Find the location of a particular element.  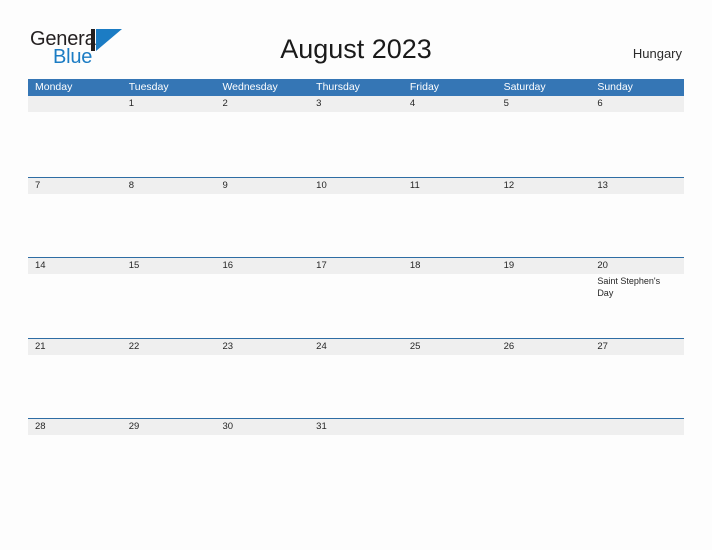

calendar-day-cell: 1 is located at coordinates (168, 136).